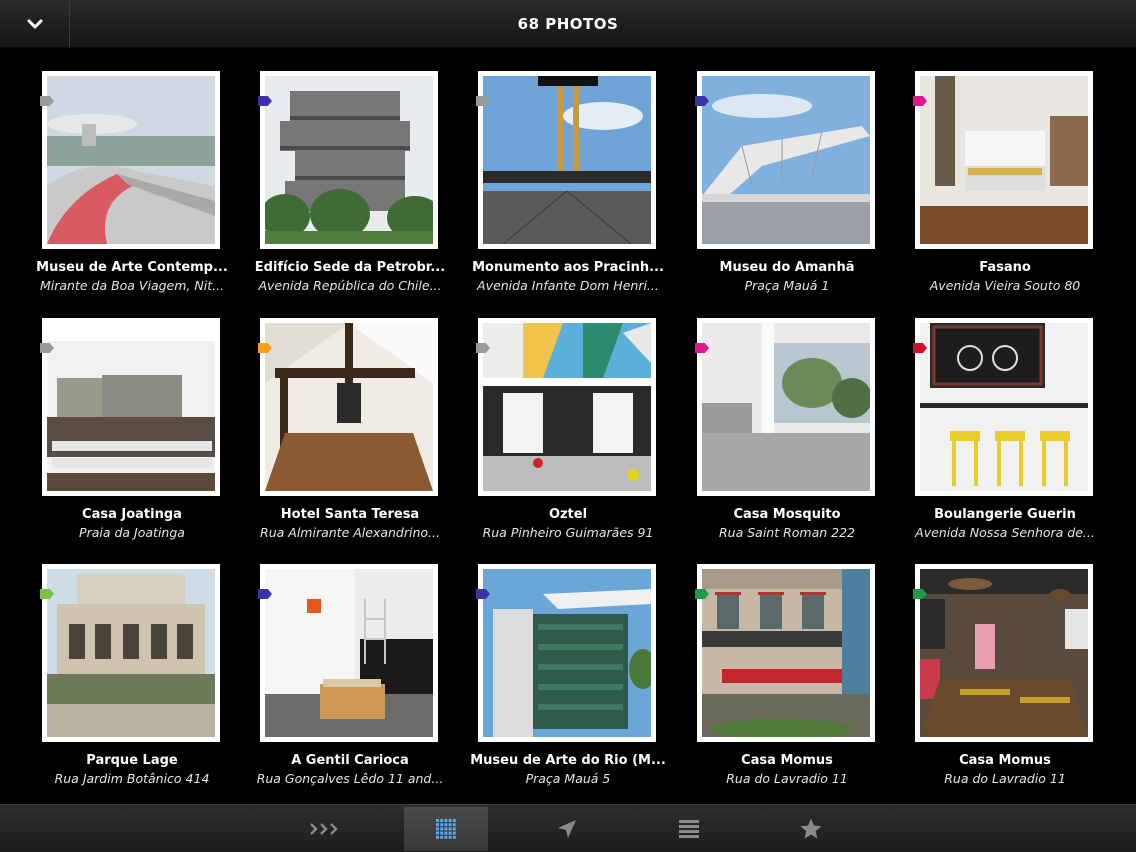 The width and height of the screenshot is (1136, 852). What do you see at coordinates (568, 514) in the screenshot?
I see `photo-title: Oztel` at bounding box center [568, 514].